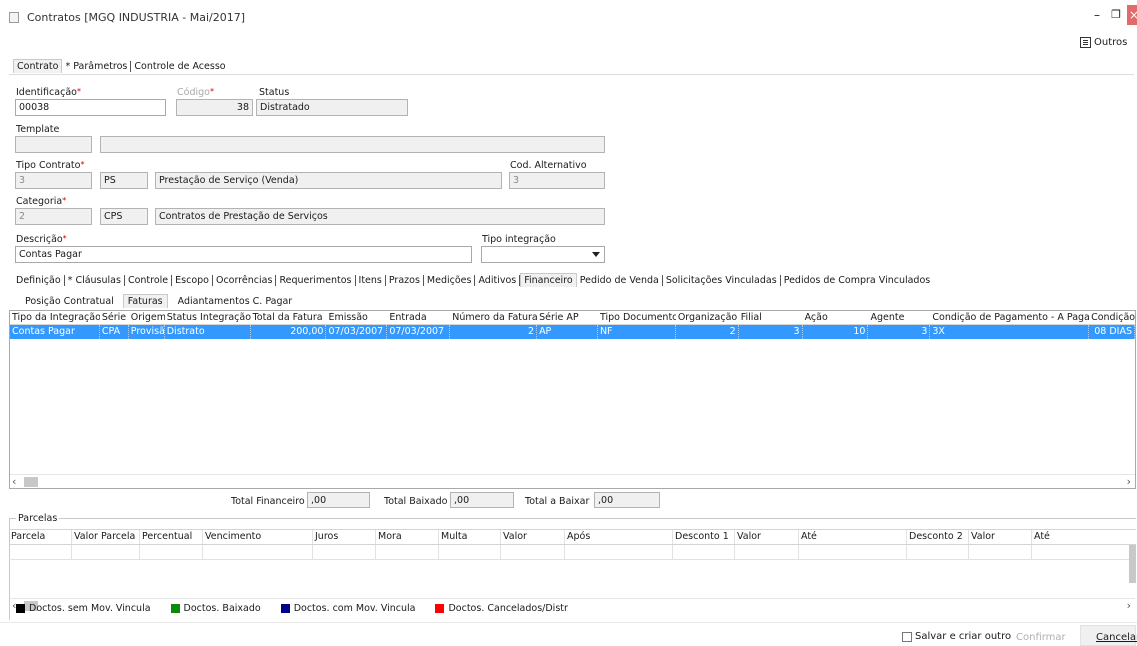  Describe the element at coordinates (405, 280) in the screenshot. I see `tab-prazos: Prazos` at that location.